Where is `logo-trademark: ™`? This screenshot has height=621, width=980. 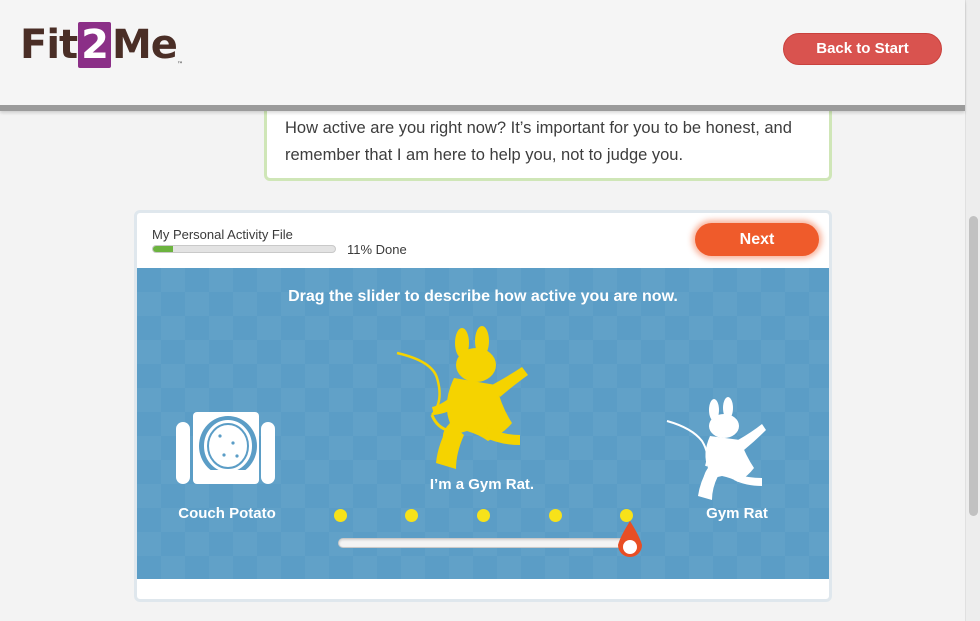
logo-trademark: ™ is located at coordinates (179, 64).